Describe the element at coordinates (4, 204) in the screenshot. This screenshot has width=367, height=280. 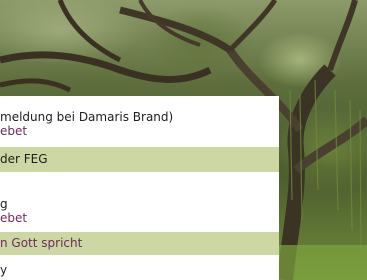
I see `schedule-line-g: g` at that location.